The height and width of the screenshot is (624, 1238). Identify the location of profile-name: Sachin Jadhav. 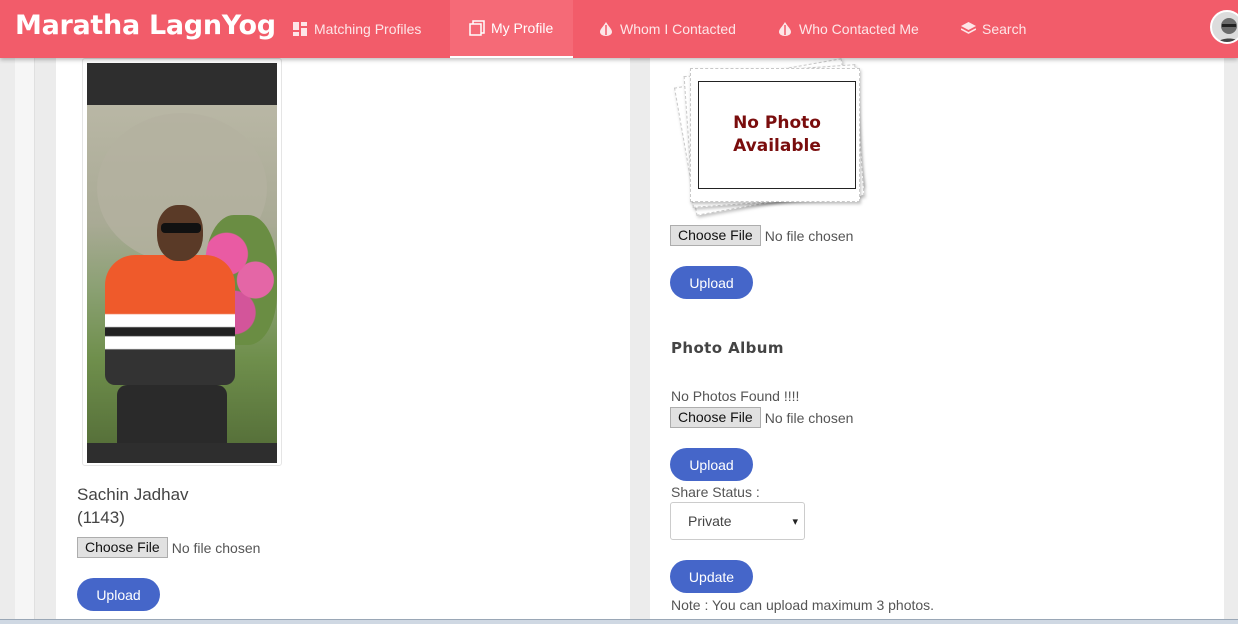
(133, 494).